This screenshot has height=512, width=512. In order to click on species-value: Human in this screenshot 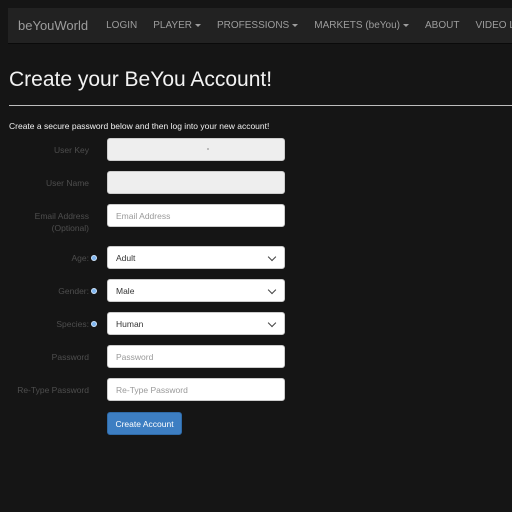, I will do `click(130, 323)`.